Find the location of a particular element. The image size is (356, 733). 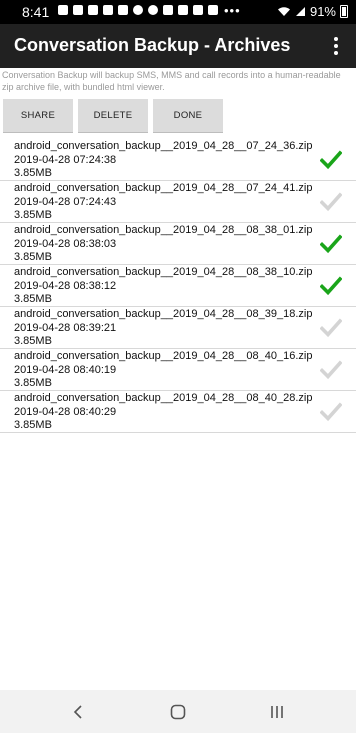

file-date: 2019-04-28 08:38:12 is located at coordinates (65, 285).